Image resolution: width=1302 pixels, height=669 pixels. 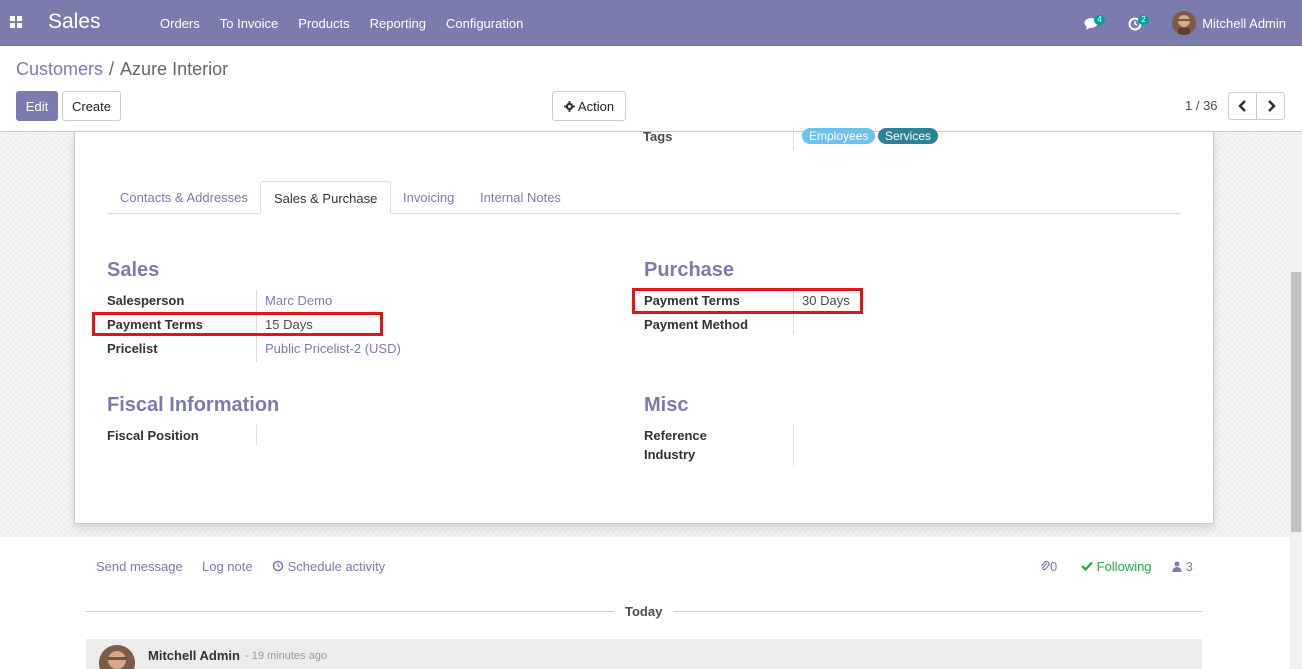 What do you see at coordinates (132, 348) in the screenshot?
I see `pricelist-label: Pricelist` at bounding box center [132, 348].